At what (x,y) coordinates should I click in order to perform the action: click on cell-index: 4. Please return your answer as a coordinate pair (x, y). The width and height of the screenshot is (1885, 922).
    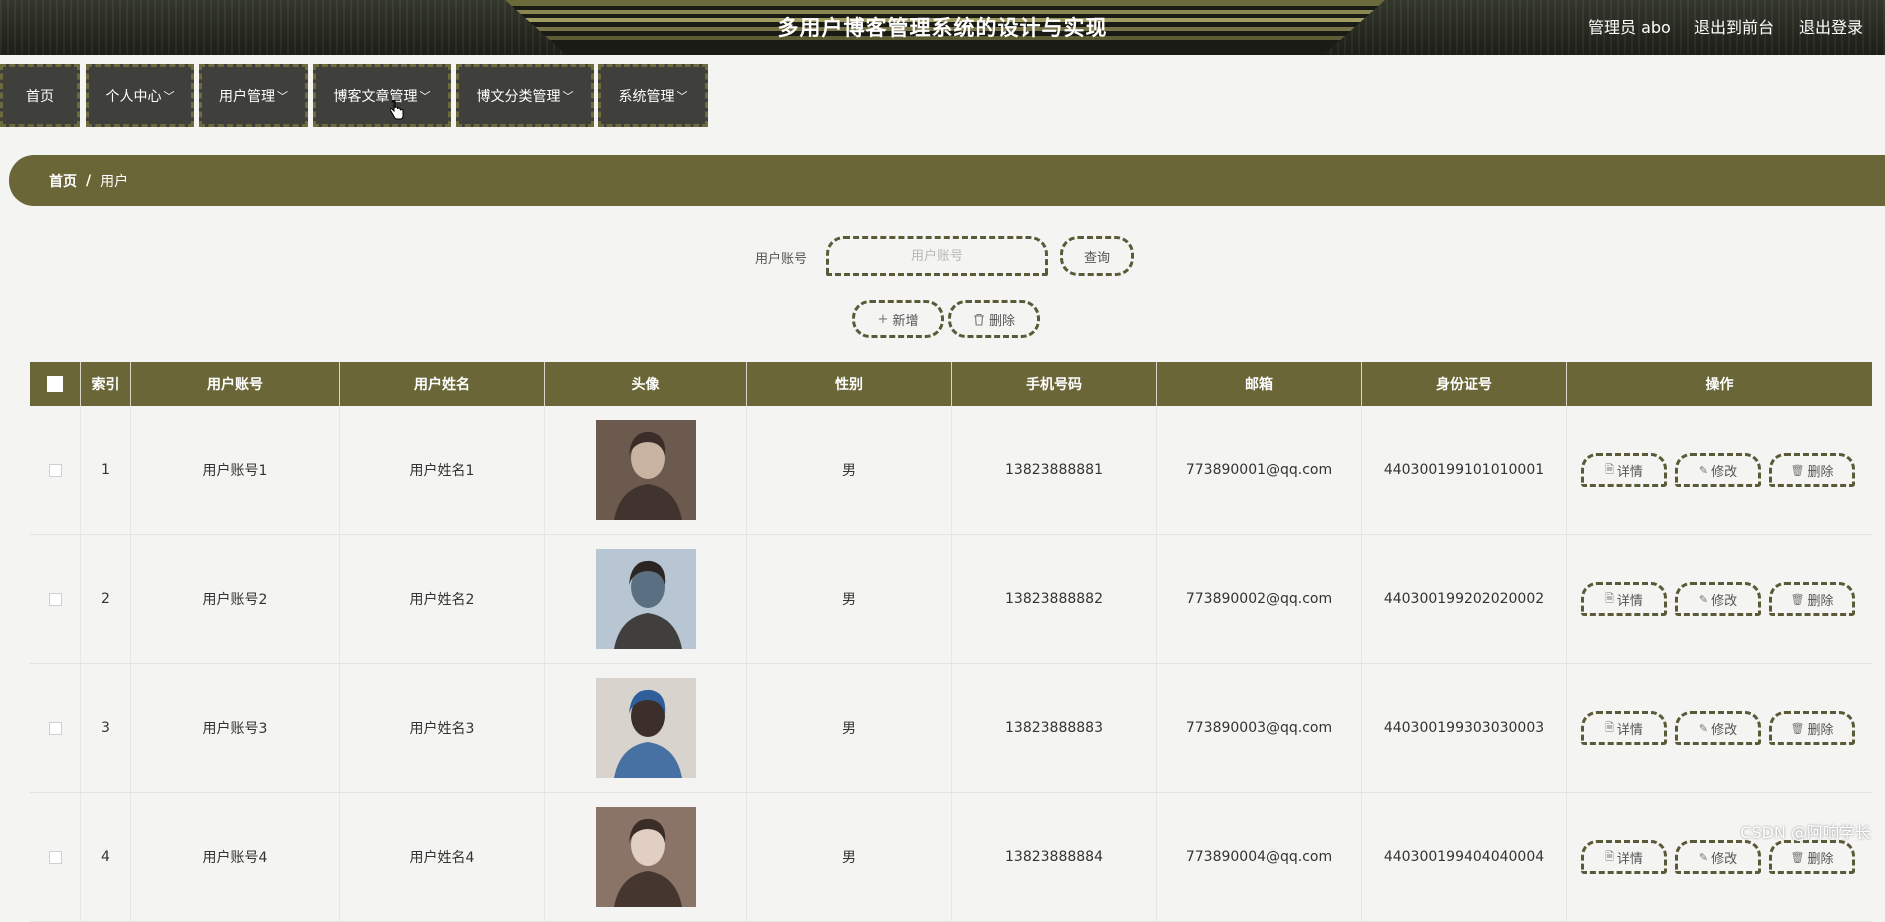
    Looking at the image, I should click on (106, 857).